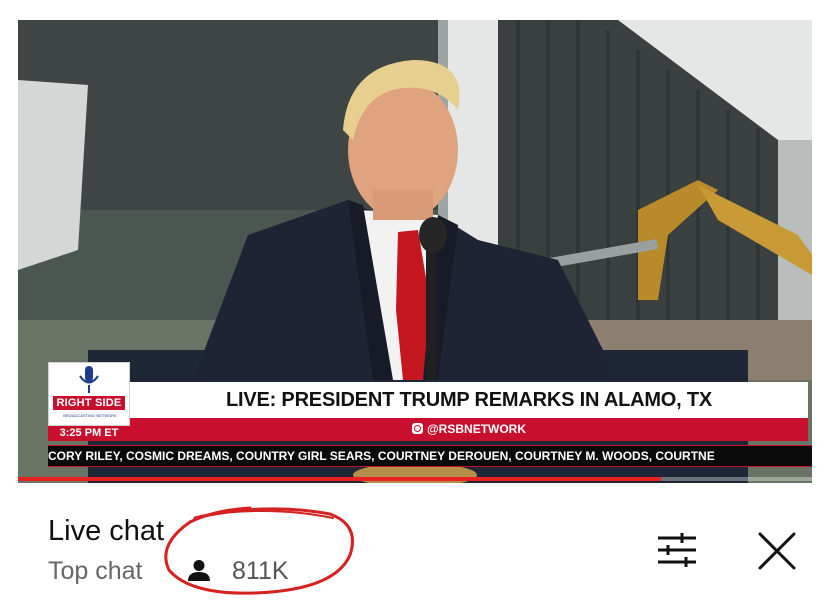  What do you see at coordinates (340, 479) in the screenshot?
I see `progress-fill` at bounding box center [340, 479].